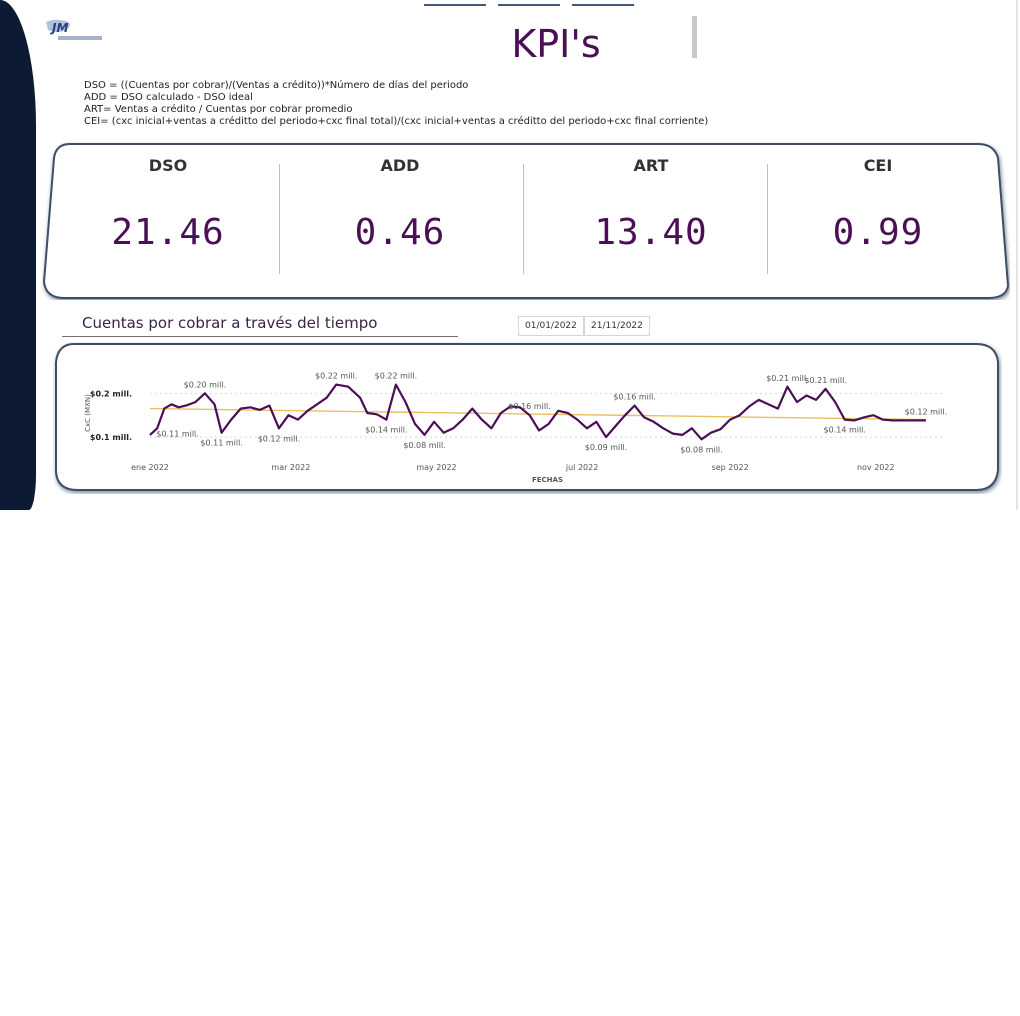  I want to click on kpi-add-value: 0.46, so click(400, 232).